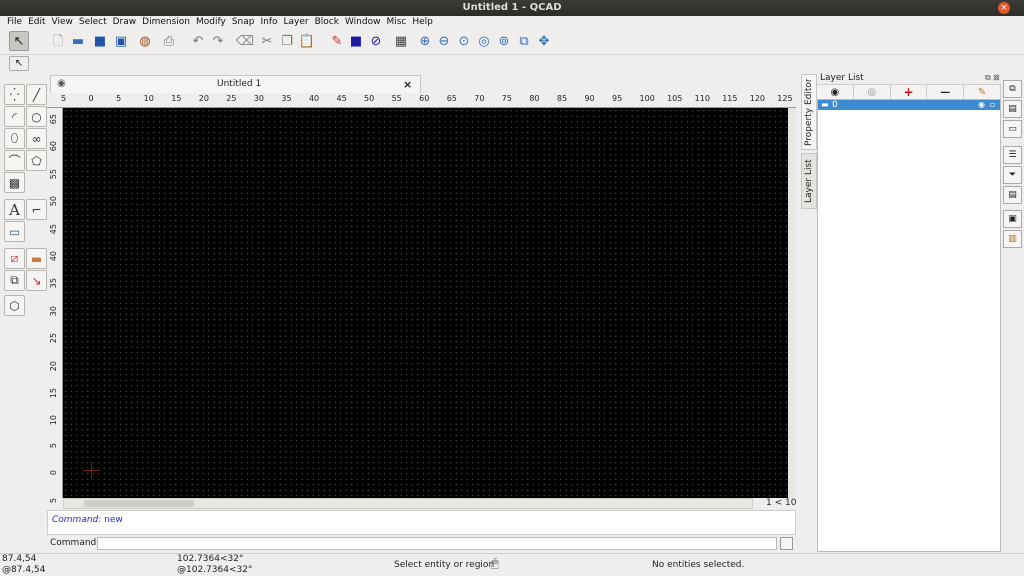  I want to click on menu-view: View, so click(62, 22).